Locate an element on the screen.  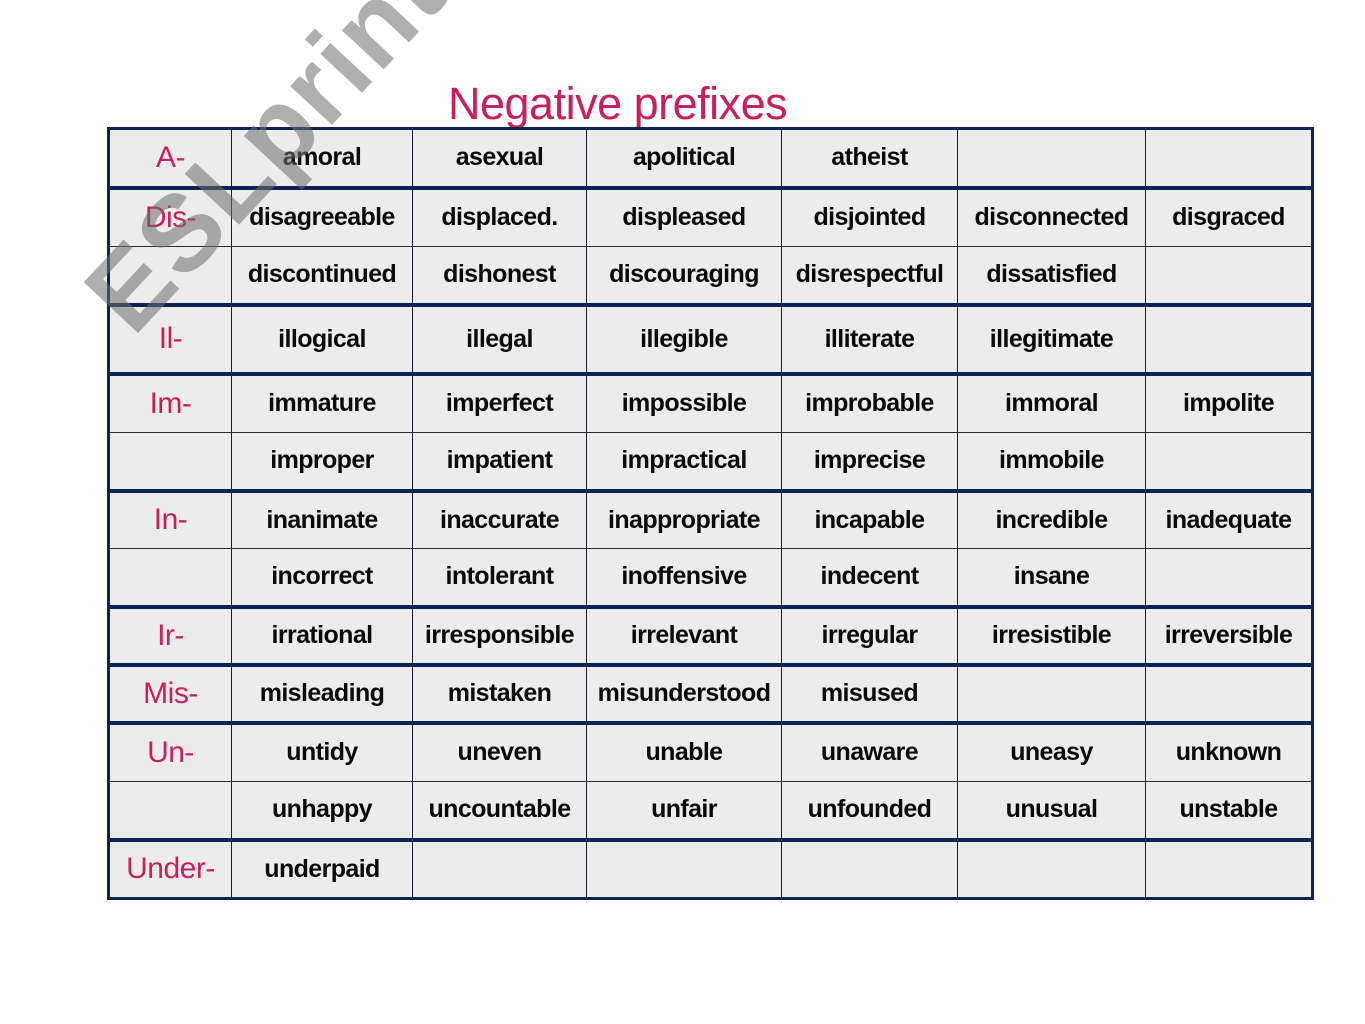
word-cell: untidy is located at coordinates (322, 751).